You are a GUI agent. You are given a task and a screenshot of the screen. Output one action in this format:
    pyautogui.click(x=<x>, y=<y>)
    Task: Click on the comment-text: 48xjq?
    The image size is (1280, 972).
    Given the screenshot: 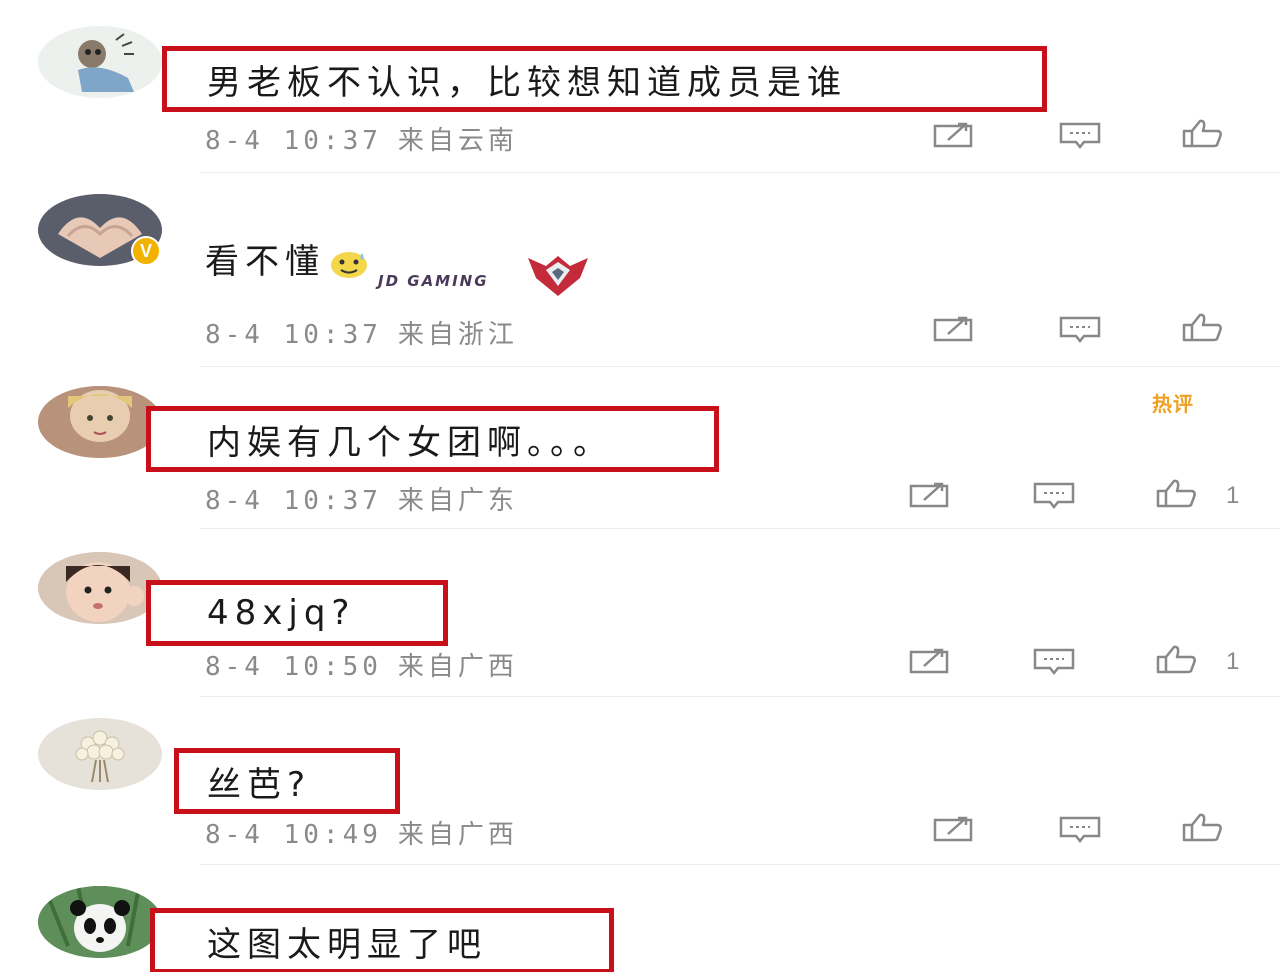 What is the action you would take?
    pyautogui.click(x=281, y=613)
    